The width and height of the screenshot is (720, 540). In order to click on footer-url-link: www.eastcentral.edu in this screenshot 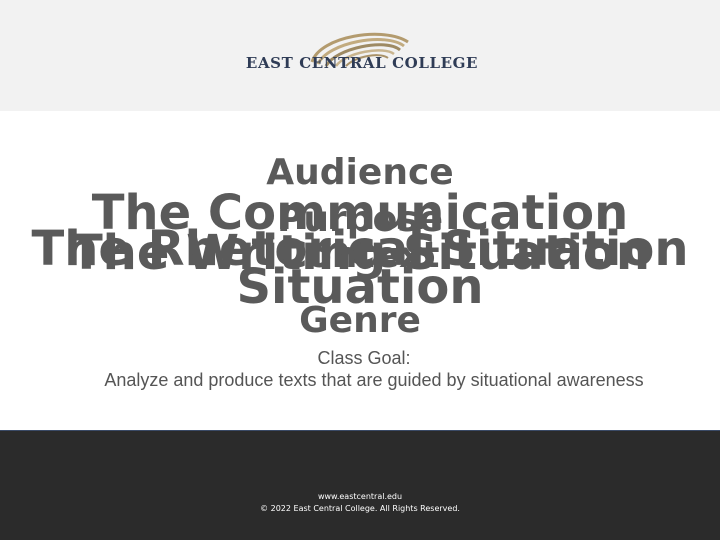, I will do `click(360, 496)`.